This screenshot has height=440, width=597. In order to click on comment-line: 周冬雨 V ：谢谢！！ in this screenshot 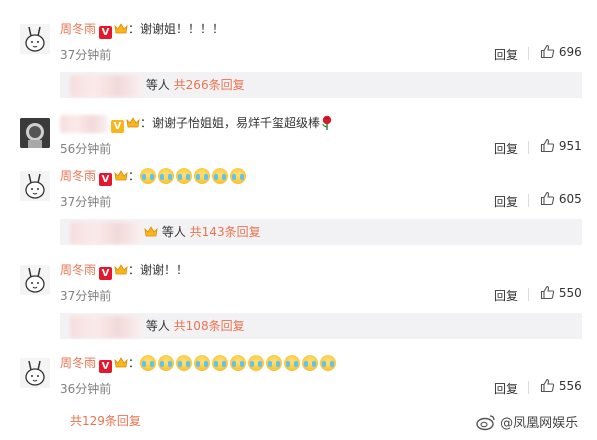, I will do `click(124, 270)`.